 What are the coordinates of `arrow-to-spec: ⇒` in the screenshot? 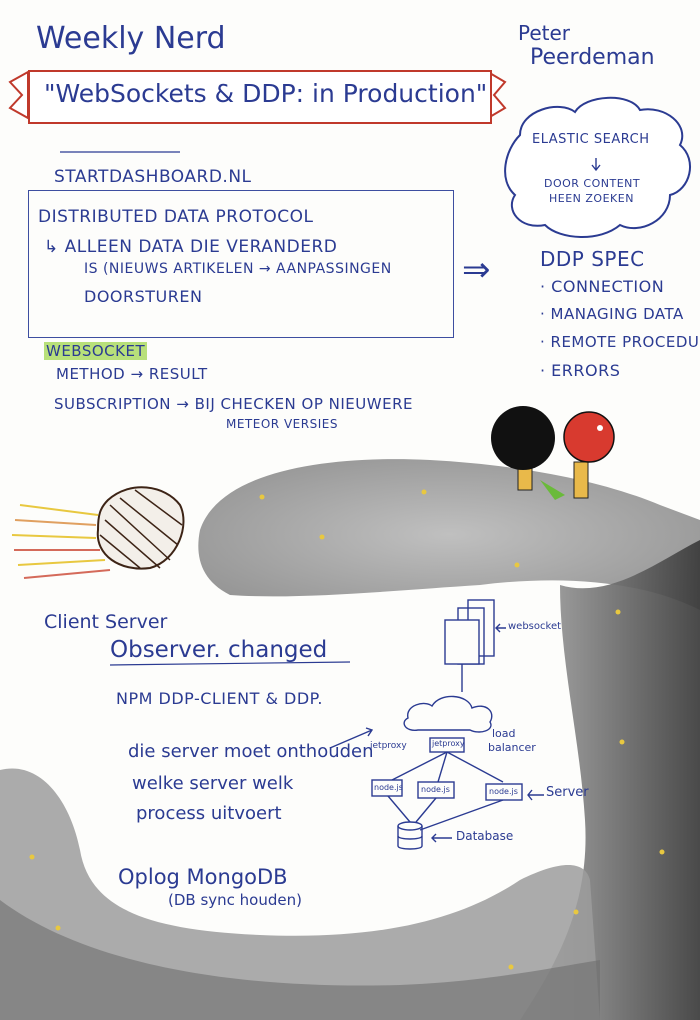 It's located at (476, 270).